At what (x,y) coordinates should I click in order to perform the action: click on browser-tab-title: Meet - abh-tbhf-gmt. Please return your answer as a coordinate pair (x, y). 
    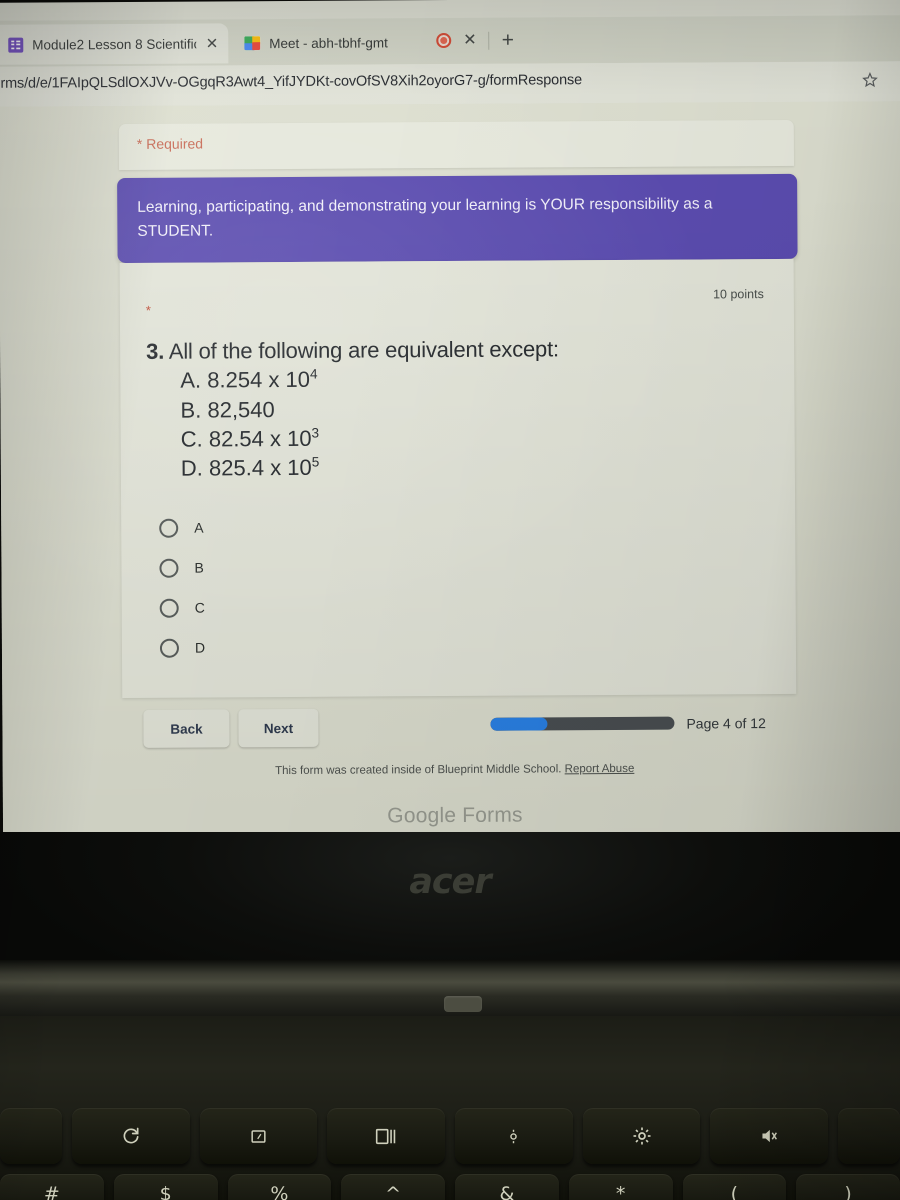
    Looking at the image, I should click on (328, 42).